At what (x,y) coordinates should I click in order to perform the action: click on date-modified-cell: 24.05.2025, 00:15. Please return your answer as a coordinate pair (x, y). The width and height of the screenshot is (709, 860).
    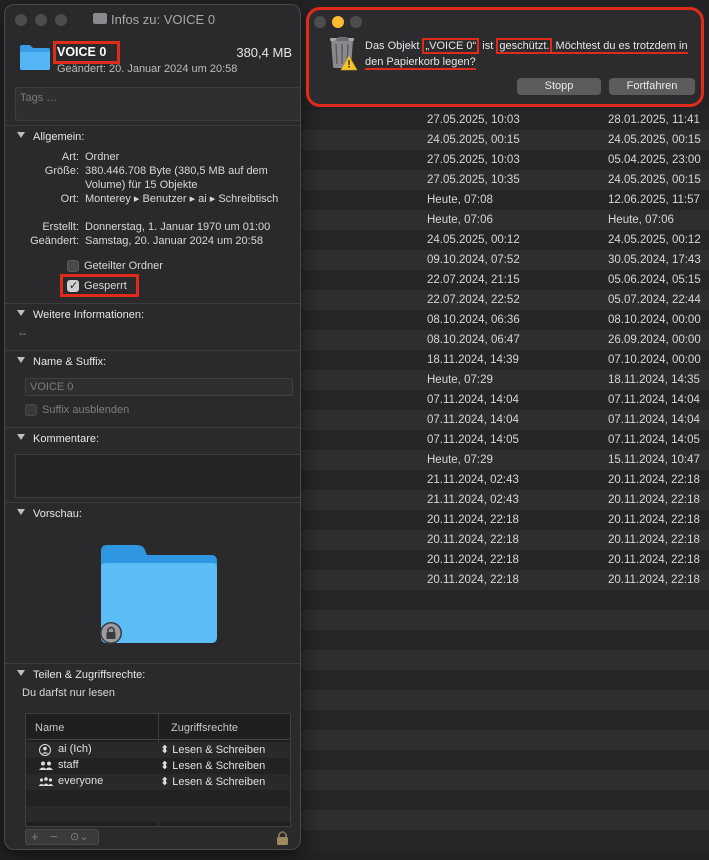
    Looking at the image, I should click on (654, 180).